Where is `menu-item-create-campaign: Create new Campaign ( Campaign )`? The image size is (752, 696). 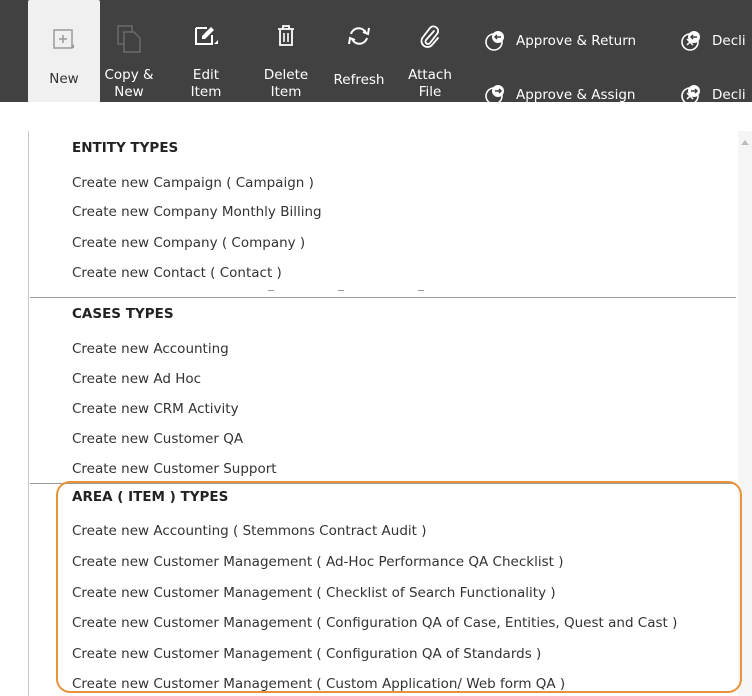 menu-item-create-campaign: Create new Campaign ( Campaign ) is located at coordinates (193, 183).